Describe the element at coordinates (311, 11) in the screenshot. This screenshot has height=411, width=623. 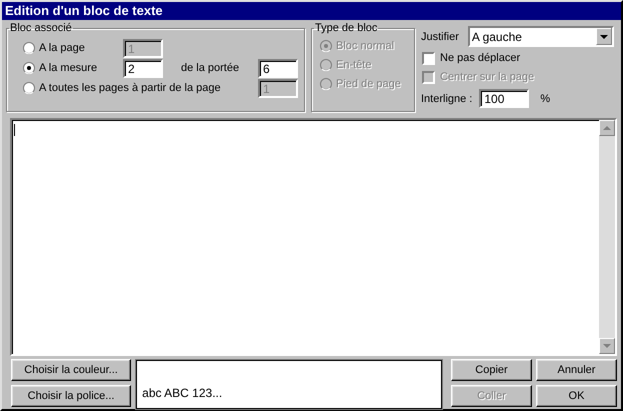
I see `window-title: Edition d'un bloc de texte` at that location.